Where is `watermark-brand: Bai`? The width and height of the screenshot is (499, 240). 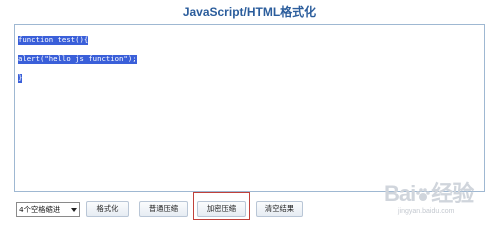 watermark-brand: Bai is located at coordinates (400, 193).